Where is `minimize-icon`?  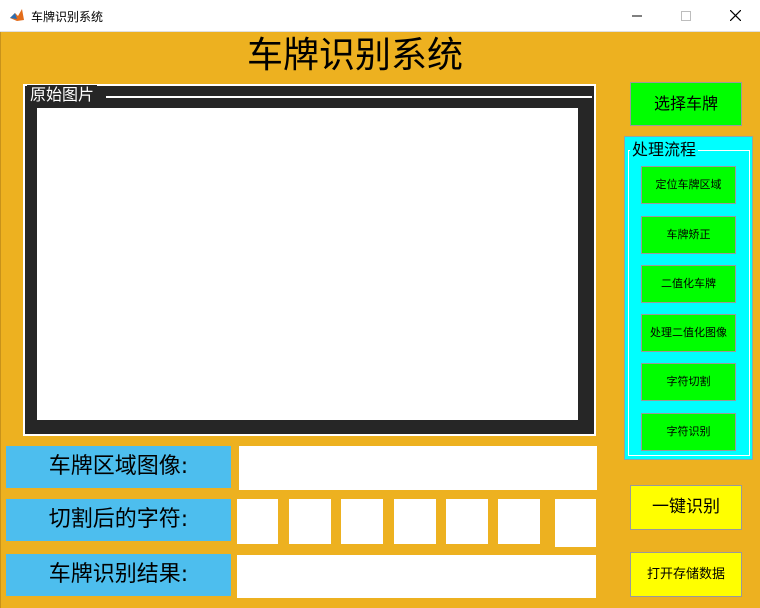
minimize-icon is located at coordinates (637, 15).